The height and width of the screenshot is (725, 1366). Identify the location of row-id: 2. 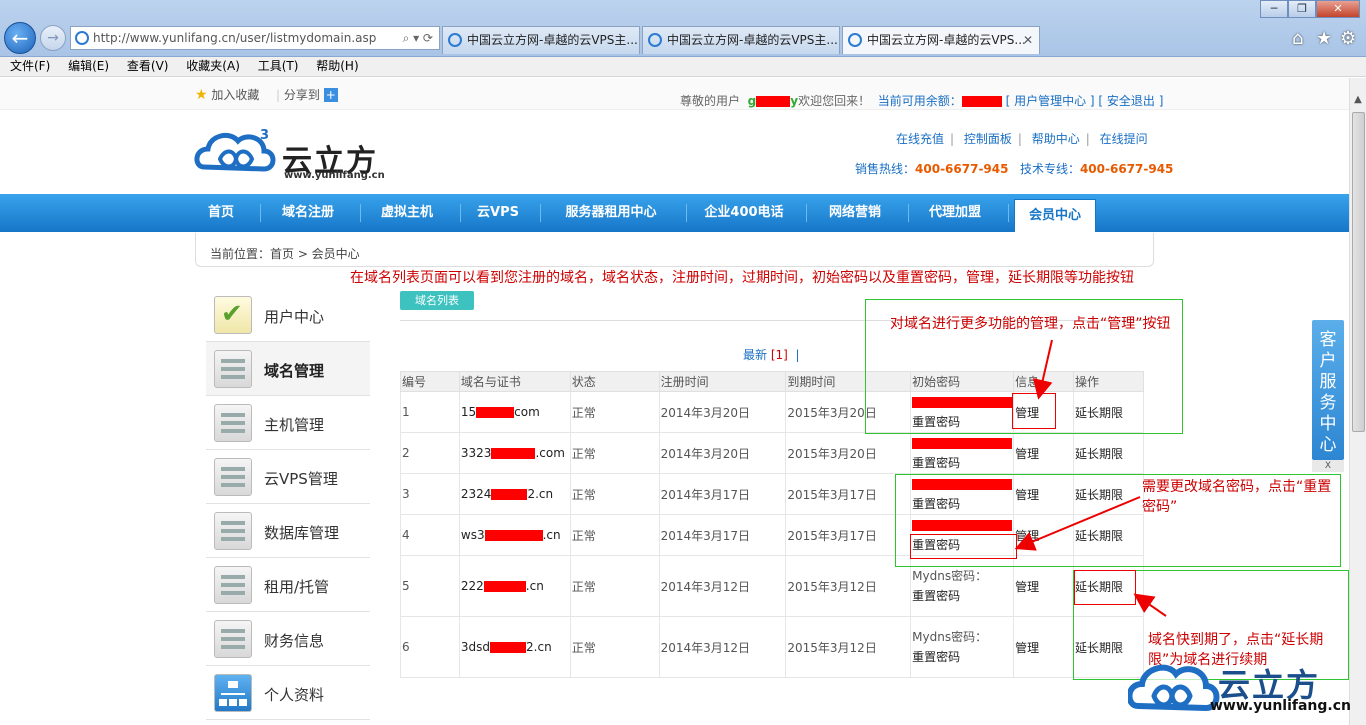
(430, 453).